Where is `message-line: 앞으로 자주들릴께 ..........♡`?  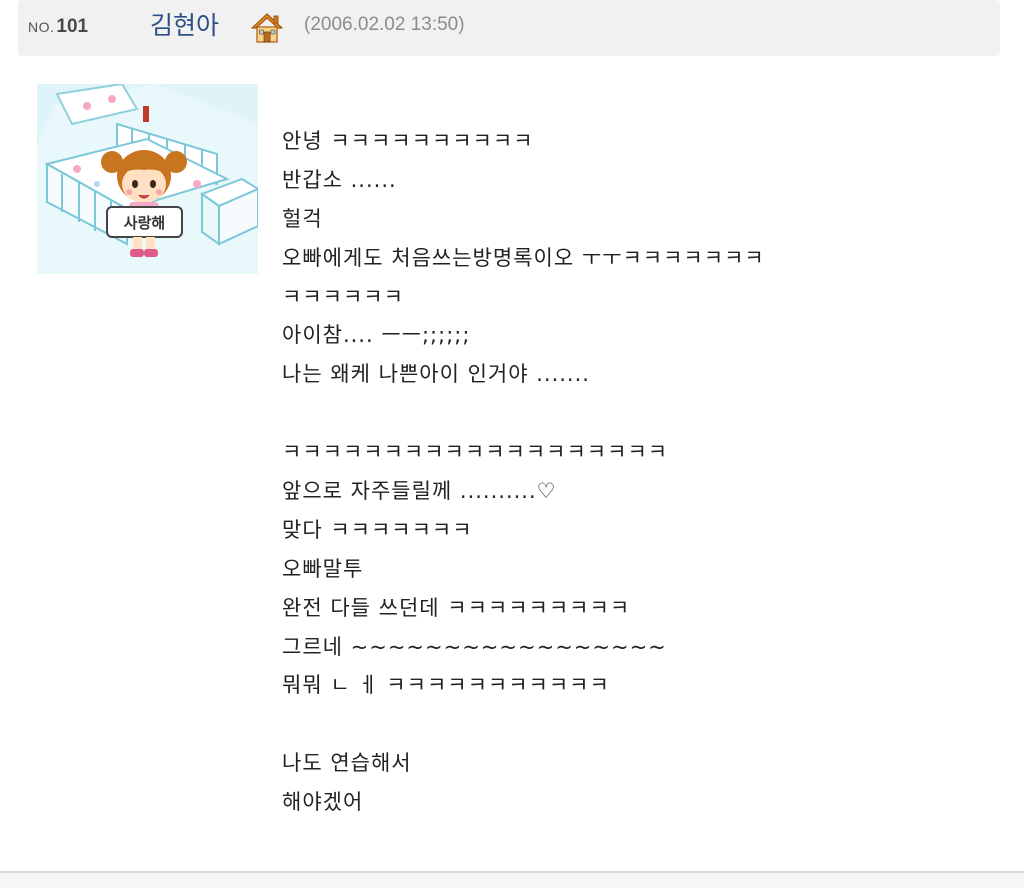 message-line: 앞으로 자주들릴께 ..........♡ is located at coordinates (419, 491).